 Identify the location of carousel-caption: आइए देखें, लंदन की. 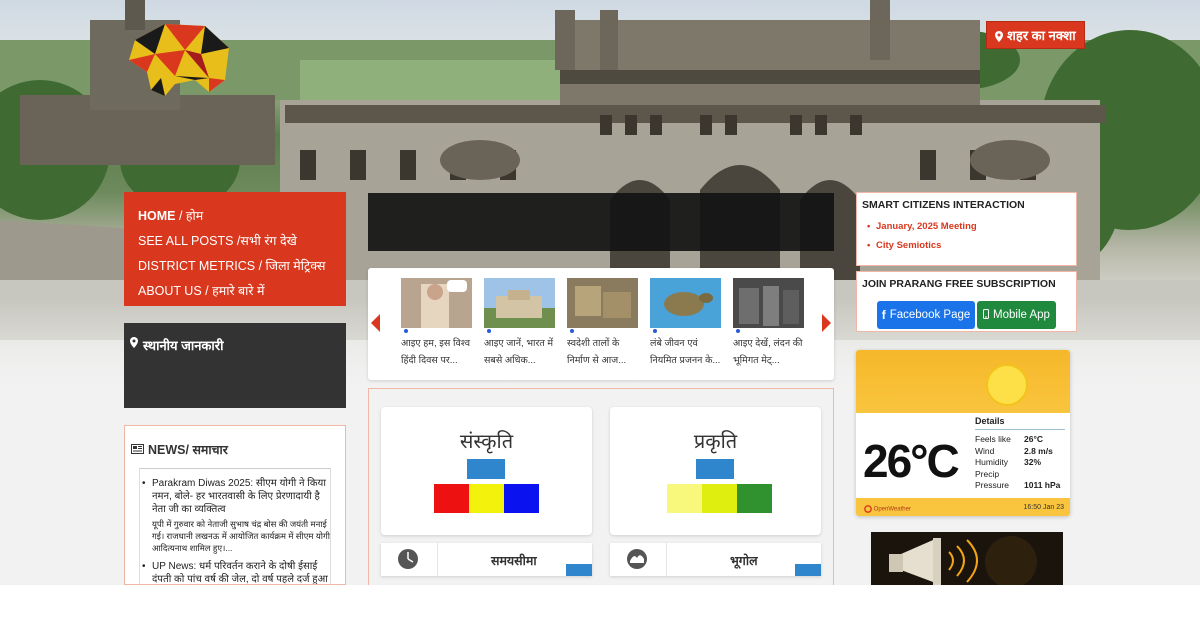
(768, 343).